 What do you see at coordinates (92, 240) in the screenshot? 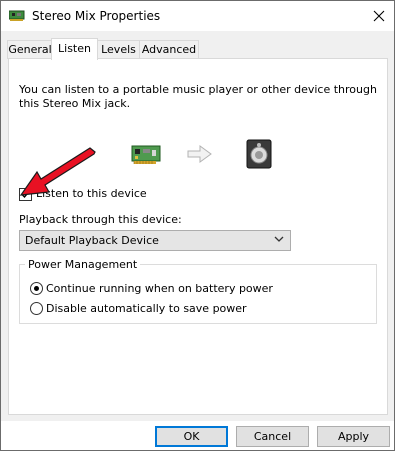
I see `playback-device-value: Default Playback Device` at bounding box center [92, 240].